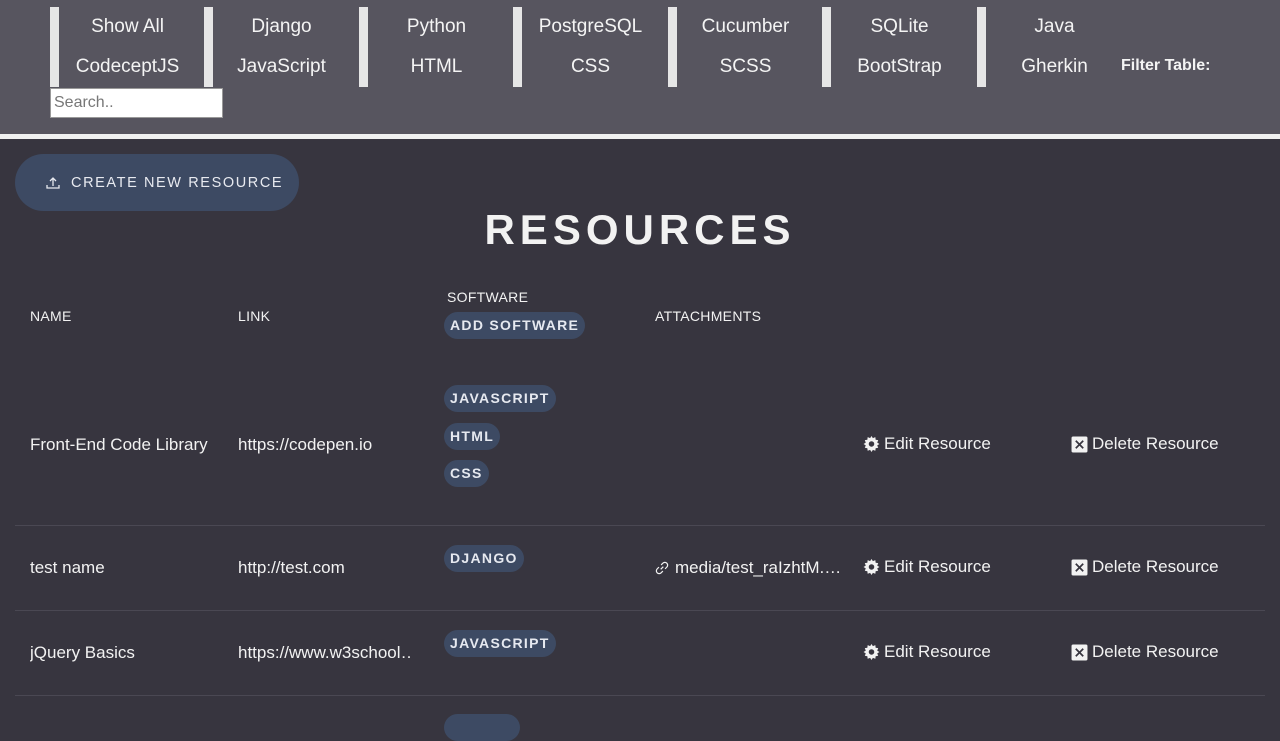  What do you see at coordinates (67, 567) in the screenshot?
I see `resource-name: test name` at bounding box center [67, 567].